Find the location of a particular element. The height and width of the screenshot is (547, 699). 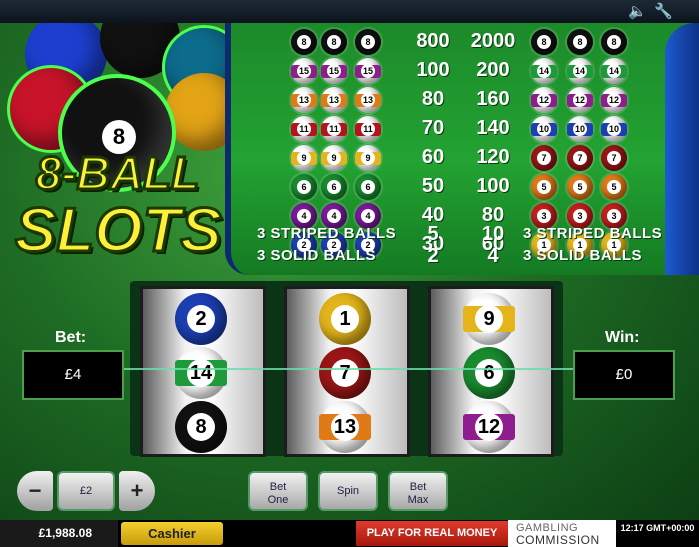

billiard-ball-1: 1 is located at coordinates (345, 319).